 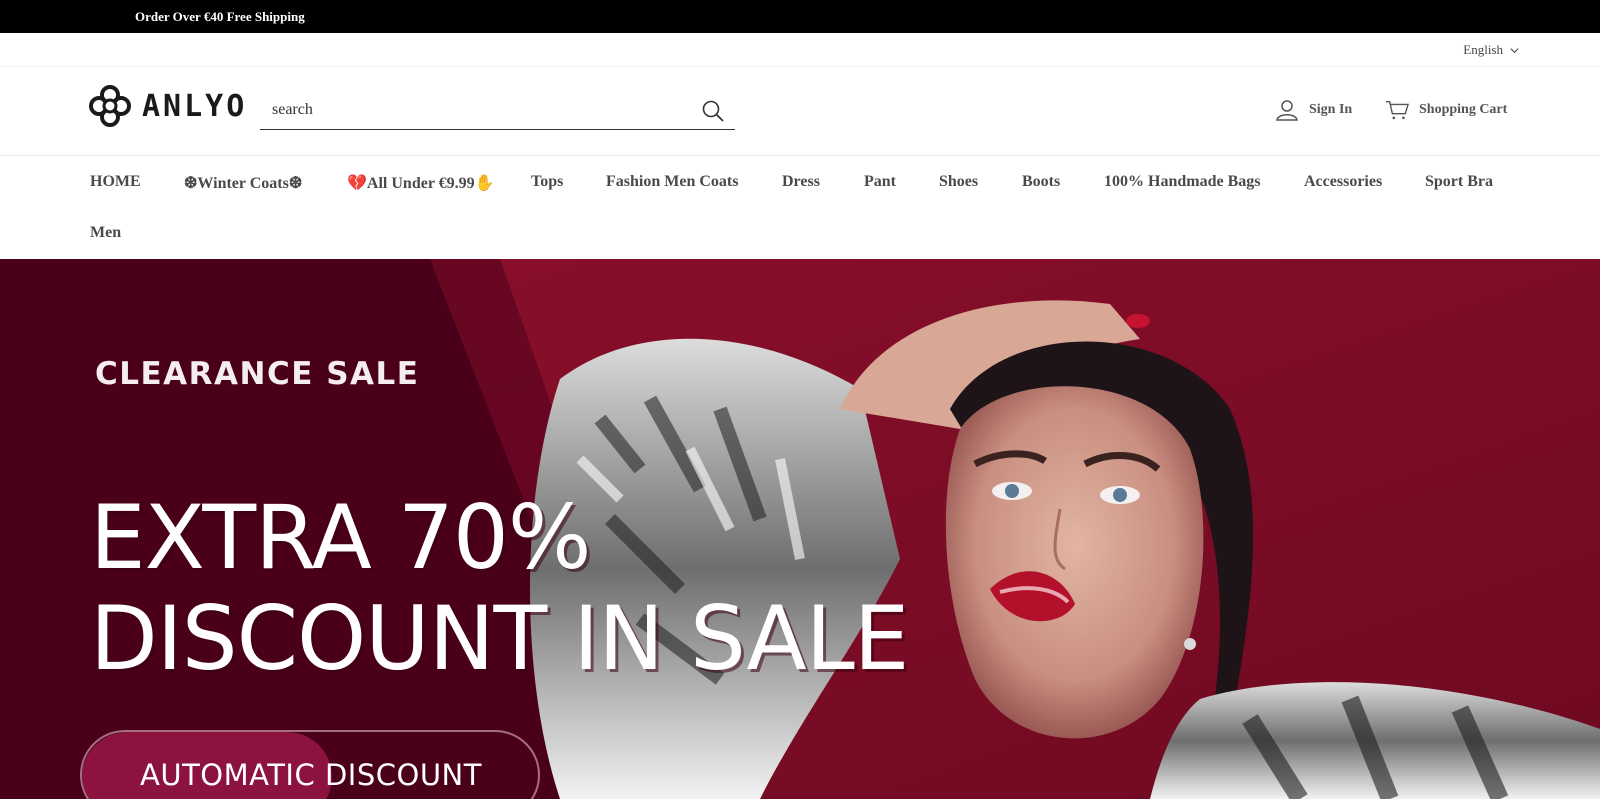 What do you see at coordinates (220, 16) in the screenshot?
I see `announcement-text: Order Over €40 Free Shipping` at bounding box center [220, 16].